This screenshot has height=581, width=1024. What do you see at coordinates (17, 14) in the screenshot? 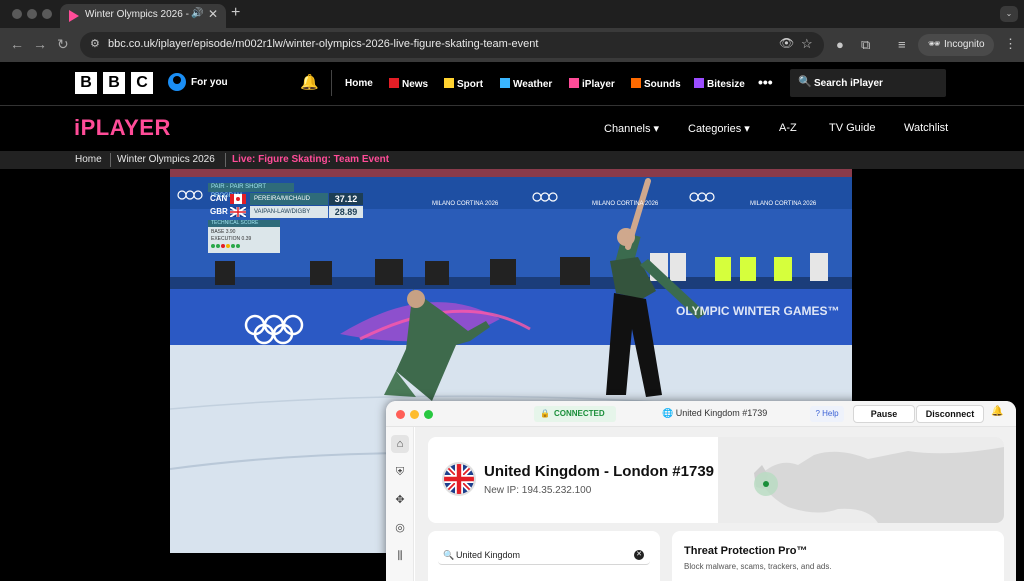
I see `close-window-button` at bounding box center [17, 14].